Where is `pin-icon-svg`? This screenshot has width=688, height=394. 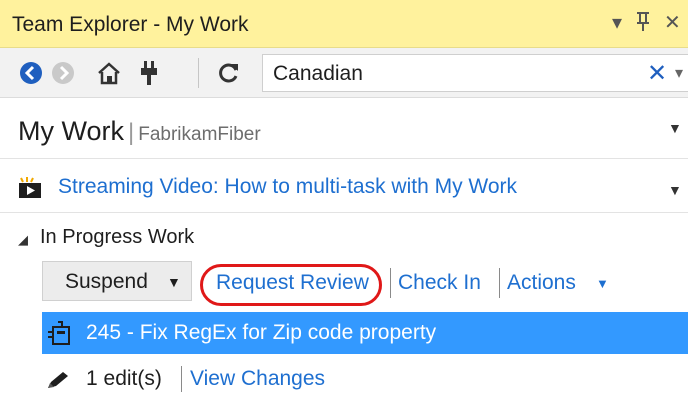
pin-icon-svg is located at coordinates (643, 21).